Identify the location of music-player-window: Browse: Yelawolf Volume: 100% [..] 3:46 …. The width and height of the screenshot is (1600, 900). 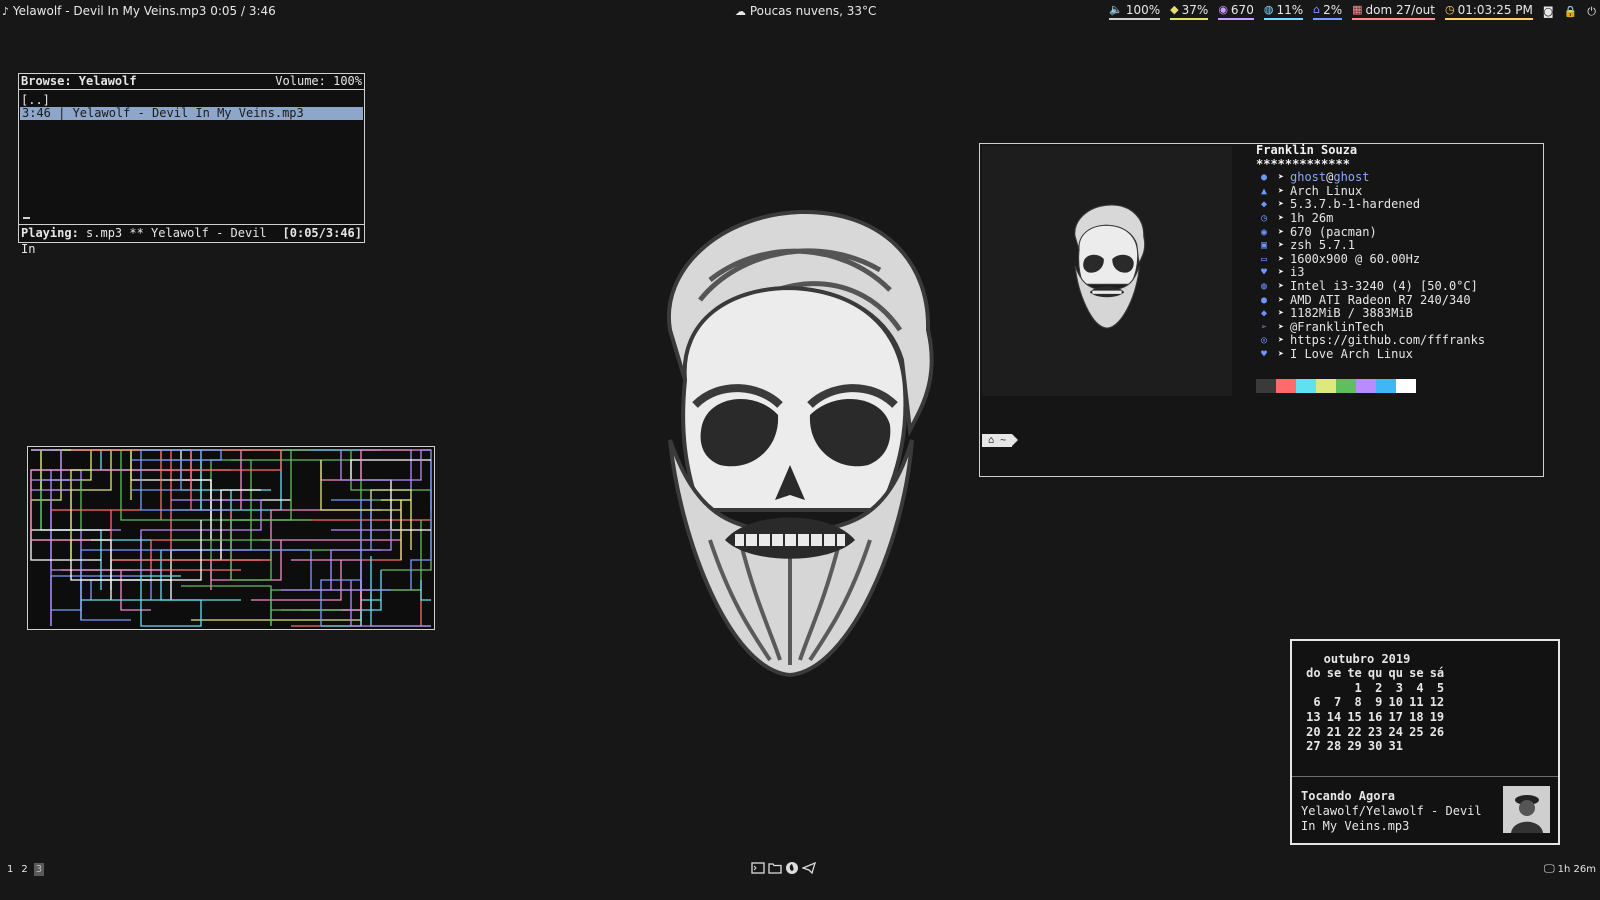
(191, 164).